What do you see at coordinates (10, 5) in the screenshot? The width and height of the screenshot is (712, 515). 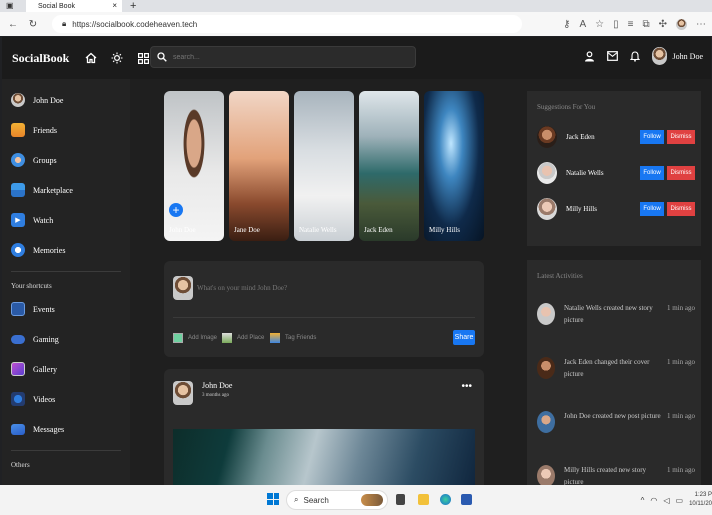 I see `window-menu-icon: ▣` at bounding box center [10, 5].